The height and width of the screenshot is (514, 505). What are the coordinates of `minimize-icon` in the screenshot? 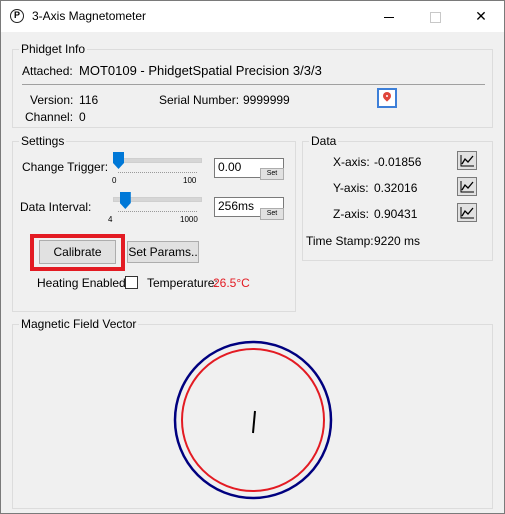 It's located at (389, 17).